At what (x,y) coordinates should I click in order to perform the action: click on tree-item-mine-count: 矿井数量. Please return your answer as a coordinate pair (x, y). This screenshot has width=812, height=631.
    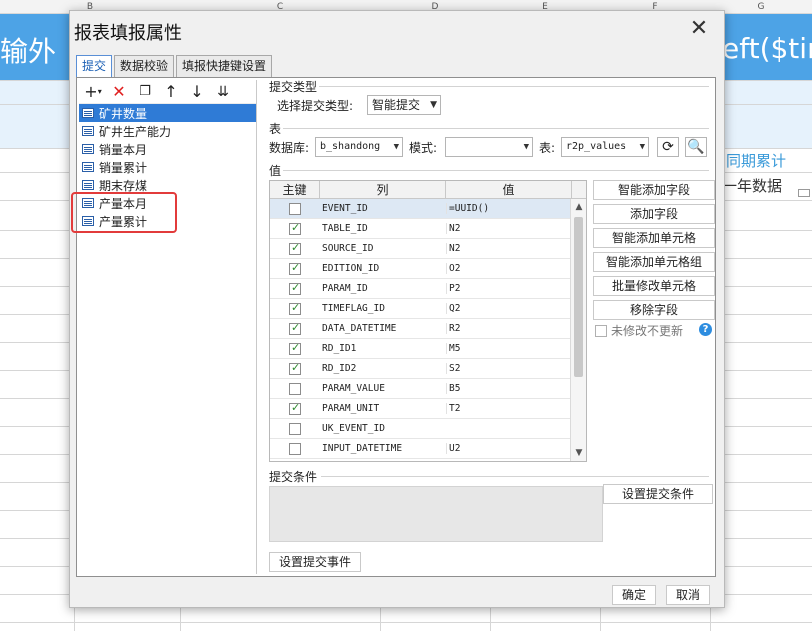
    Looking at the image, I should click on (167, 113).